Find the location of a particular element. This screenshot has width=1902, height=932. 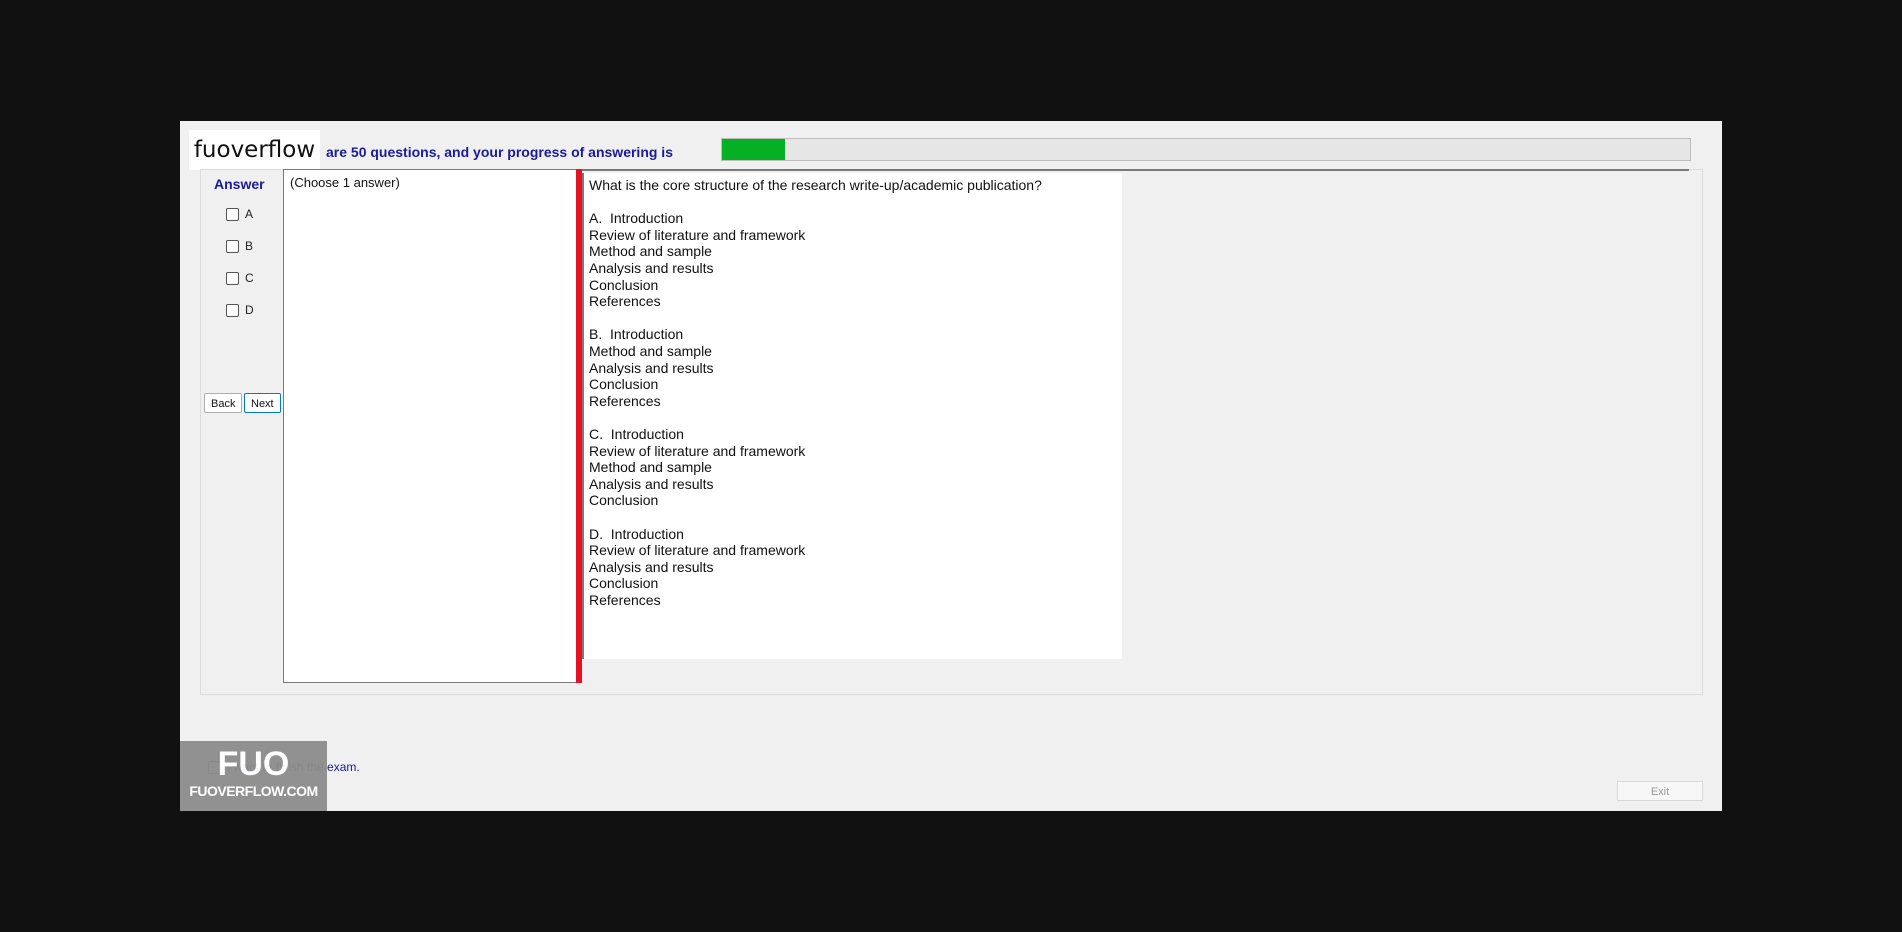

site-logo: FUO FUOVERFLOW.COM is located at coordinates (253, 776).